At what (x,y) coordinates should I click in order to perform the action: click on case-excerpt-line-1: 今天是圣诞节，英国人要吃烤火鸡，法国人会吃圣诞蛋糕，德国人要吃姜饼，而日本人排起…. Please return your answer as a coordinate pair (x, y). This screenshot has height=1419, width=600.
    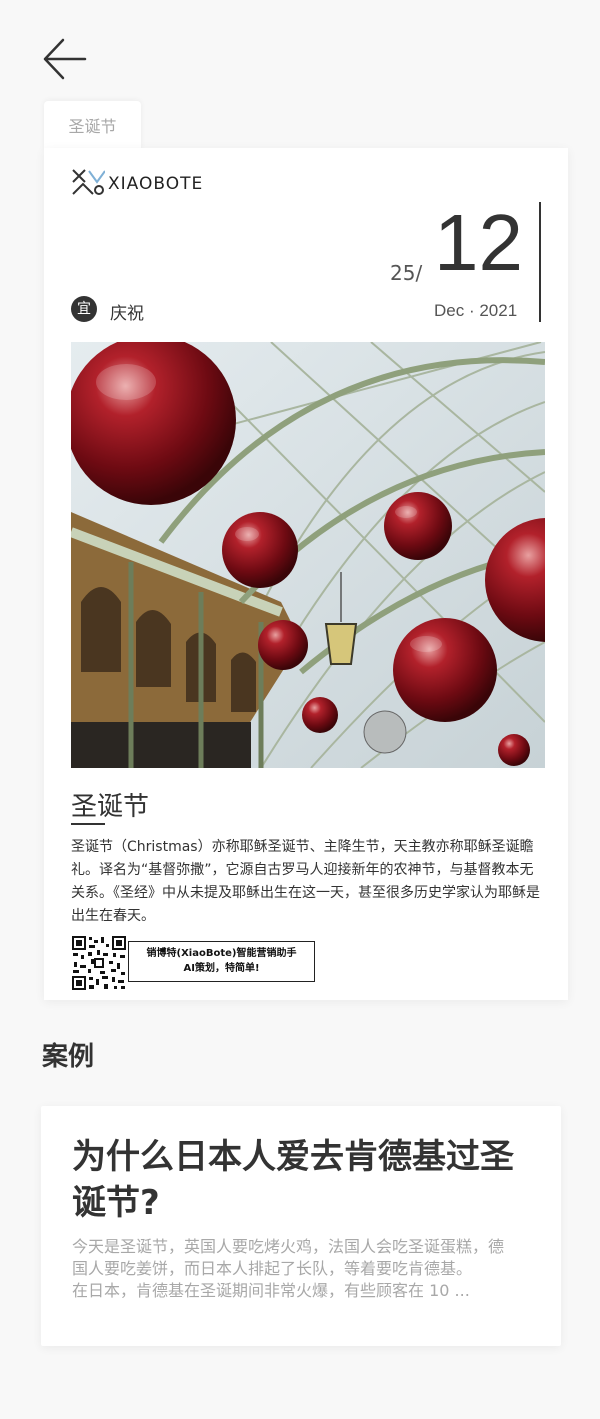
    Looking at the image, I should click on (288, 1257).